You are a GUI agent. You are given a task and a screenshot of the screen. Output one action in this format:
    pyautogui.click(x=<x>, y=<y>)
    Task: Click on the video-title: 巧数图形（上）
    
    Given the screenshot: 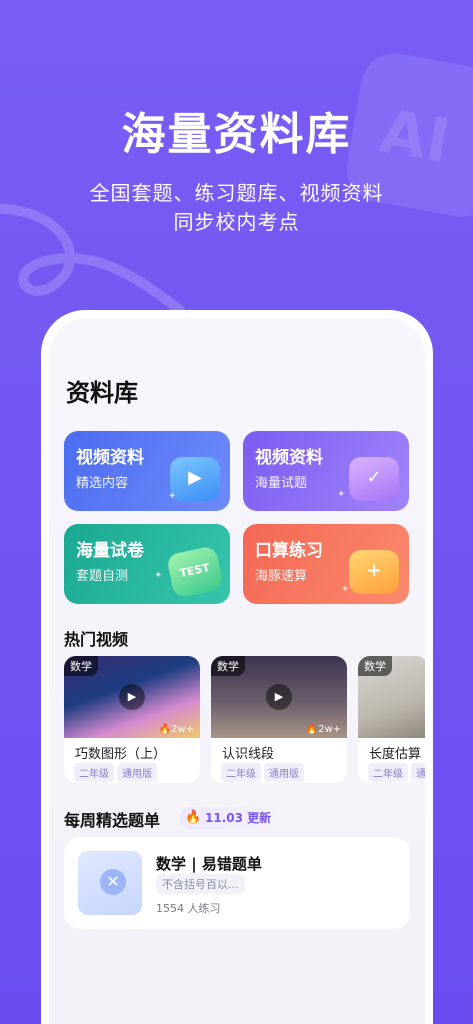 What is the action you would take?
    pyautogui.click(x=121, y=754)
    